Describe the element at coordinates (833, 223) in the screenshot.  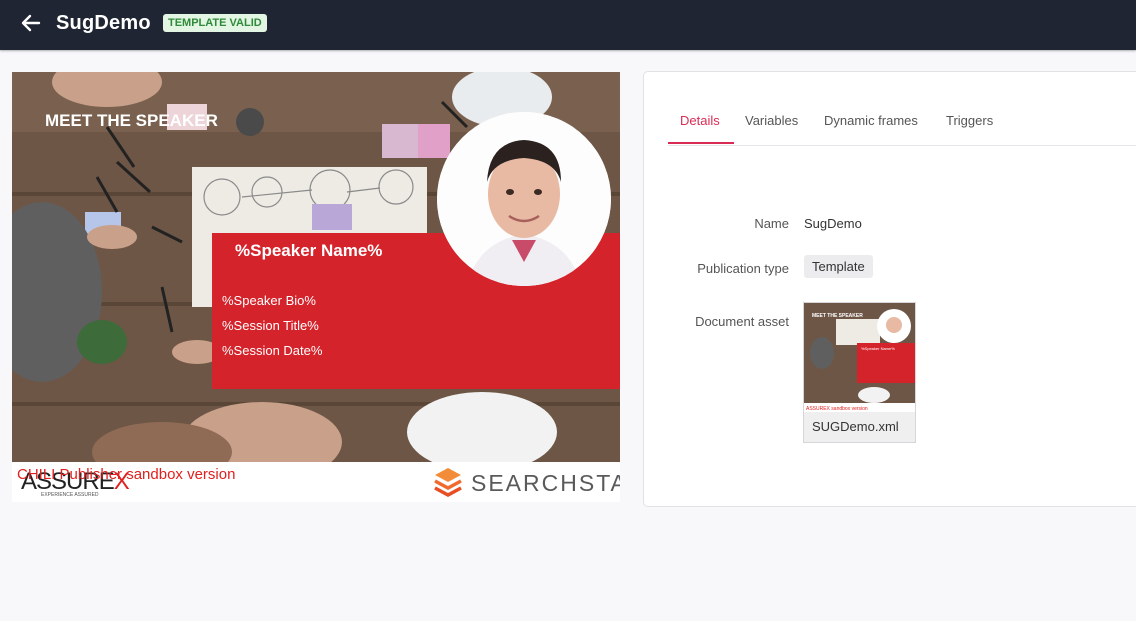
I see `name-value: SugDemo` at that location.